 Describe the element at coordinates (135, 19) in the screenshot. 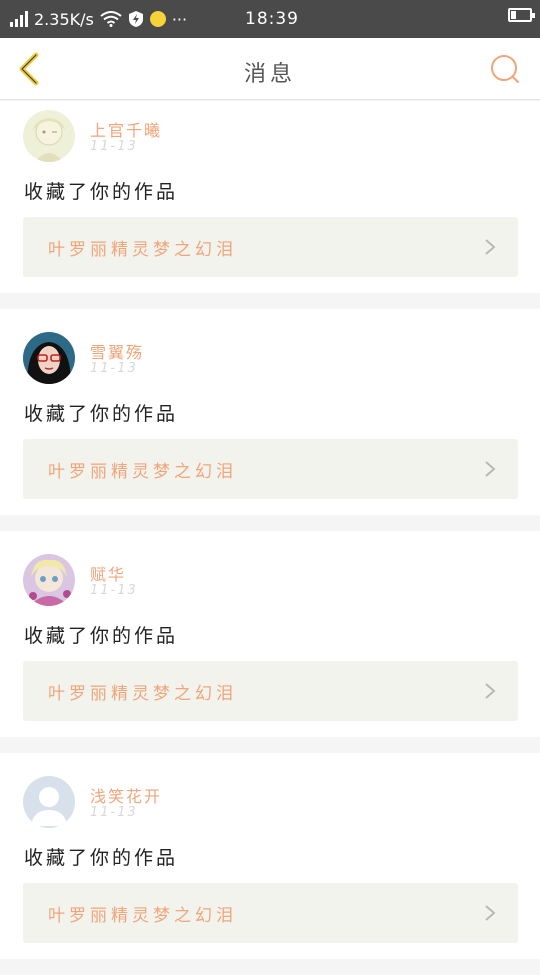

I see `shield-icon` at that location.